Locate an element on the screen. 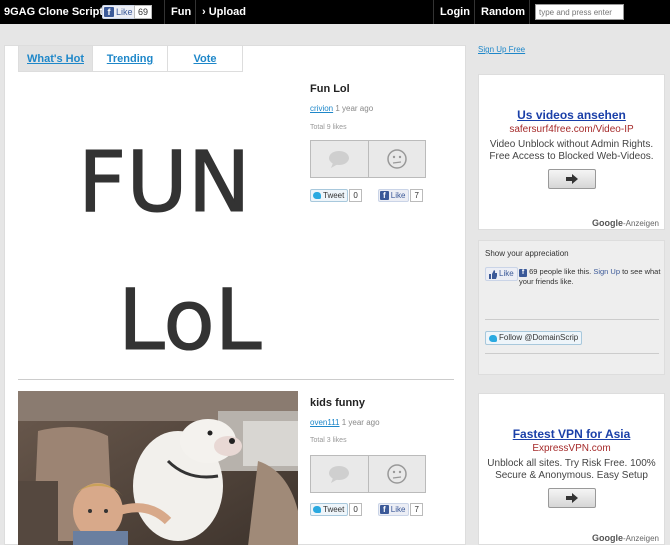  search-input is located at coordinates (579, 12).